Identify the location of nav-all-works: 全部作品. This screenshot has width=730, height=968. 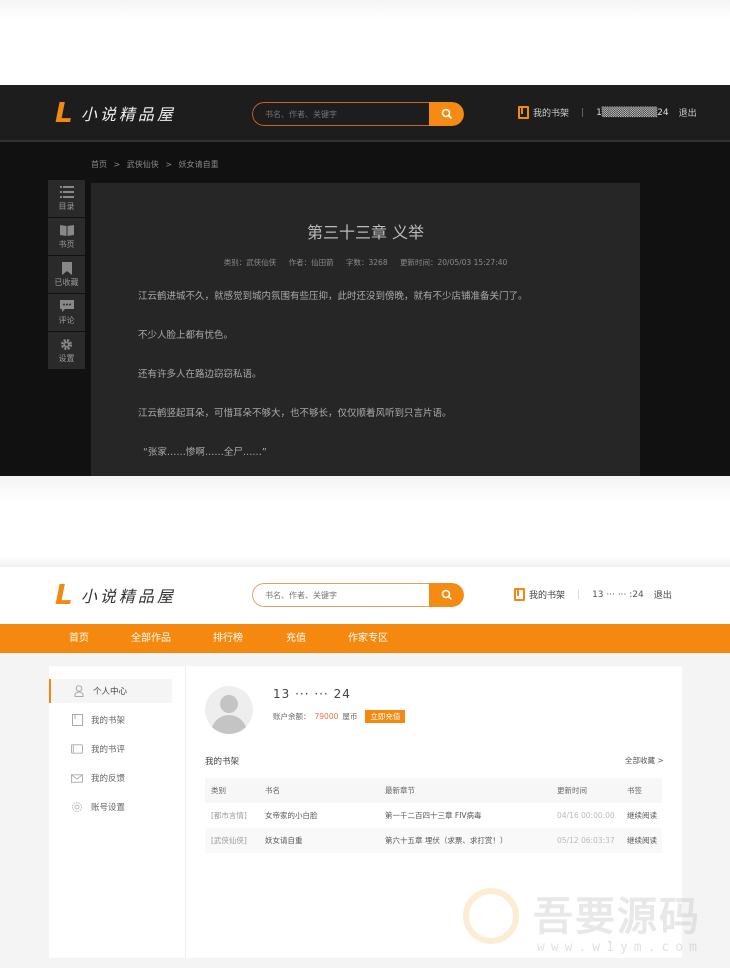
(151, 638).